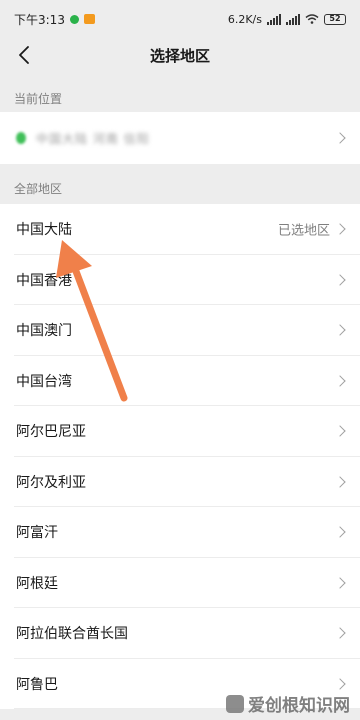 The height and width of the screenshot is (720, 360). What do you see at coordinates (180, 431) in the screenshot?
I see `region-item-albania: 阿尔巴尼亚` at bounding box center [180, 431].